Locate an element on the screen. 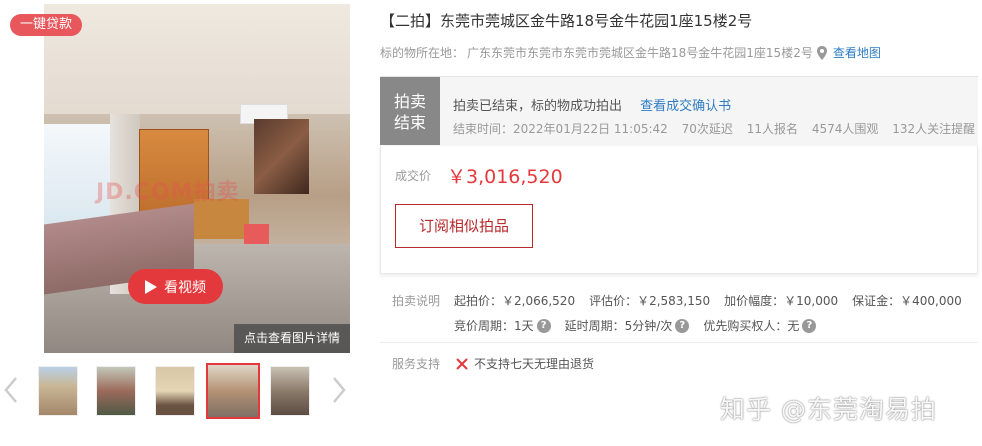 This screenshot has width=982, height=446. delay-count: 70次延迟 is located at coordinates (707, 129).